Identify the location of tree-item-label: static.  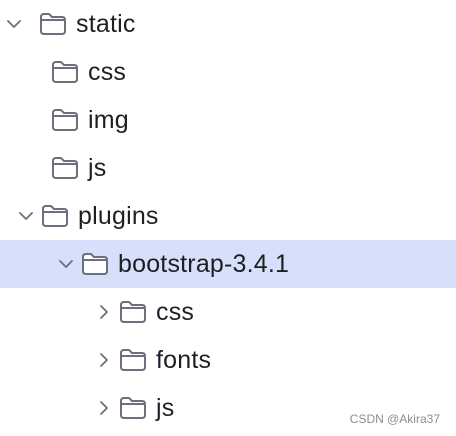
(106, 23).